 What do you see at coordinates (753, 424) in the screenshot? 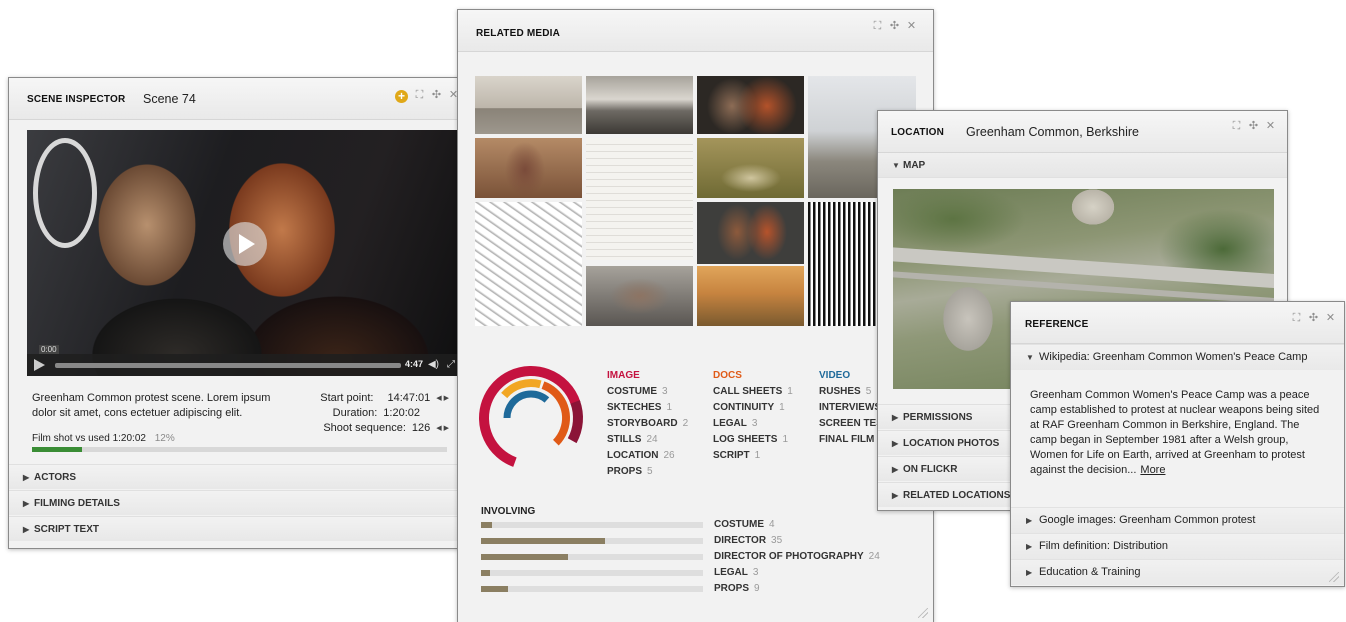
I see `media-item: LEGAL 3` at bounding box center [753, 424].